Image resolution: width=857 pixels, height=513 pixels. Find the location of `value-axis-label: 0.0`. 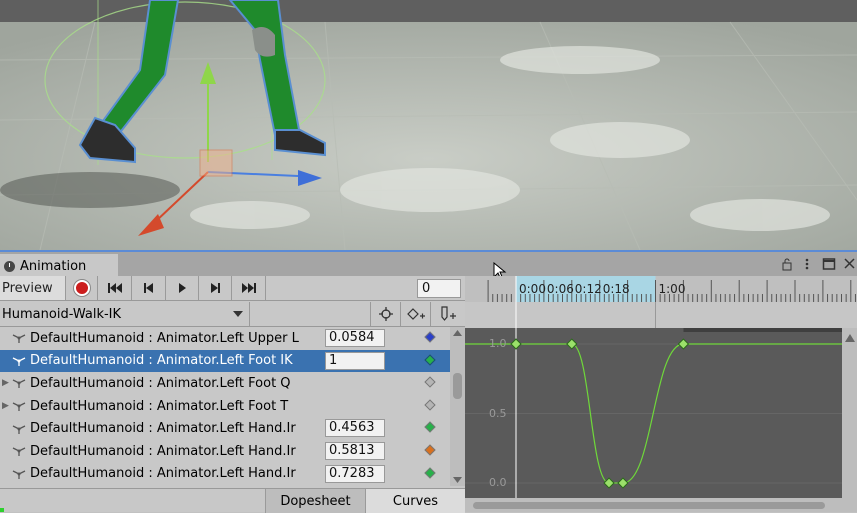

value-axis-label: 0.0 is located at coordinates (498, 482).